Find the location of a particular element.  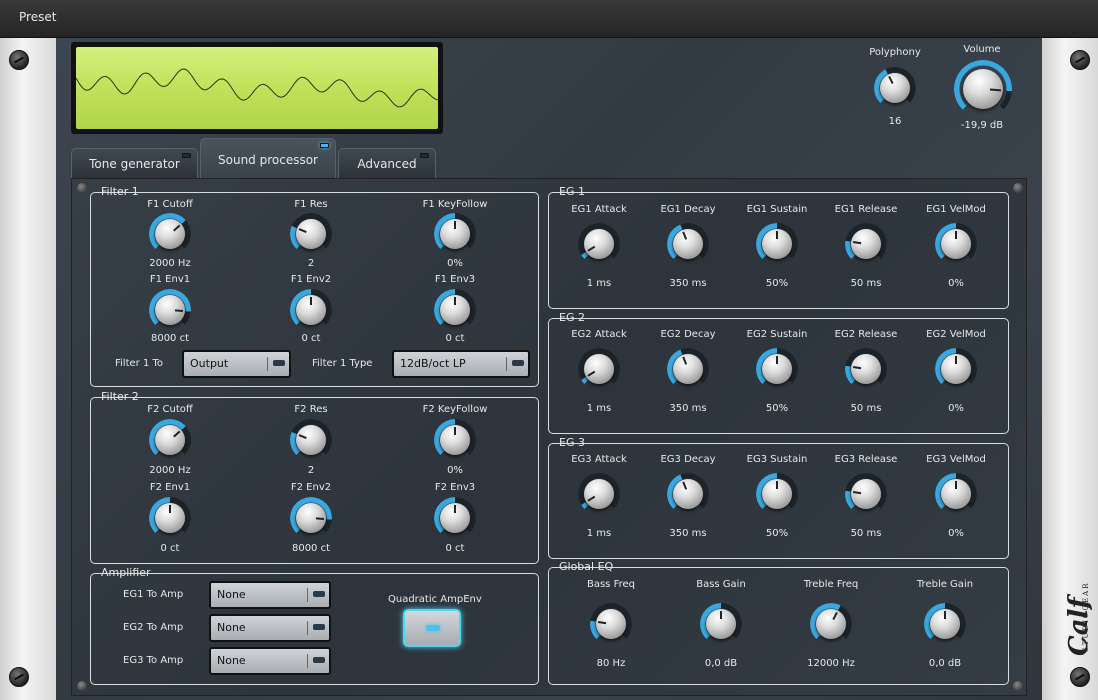

eg3-velmod-value: 0% is located at coordinates (956, 533).